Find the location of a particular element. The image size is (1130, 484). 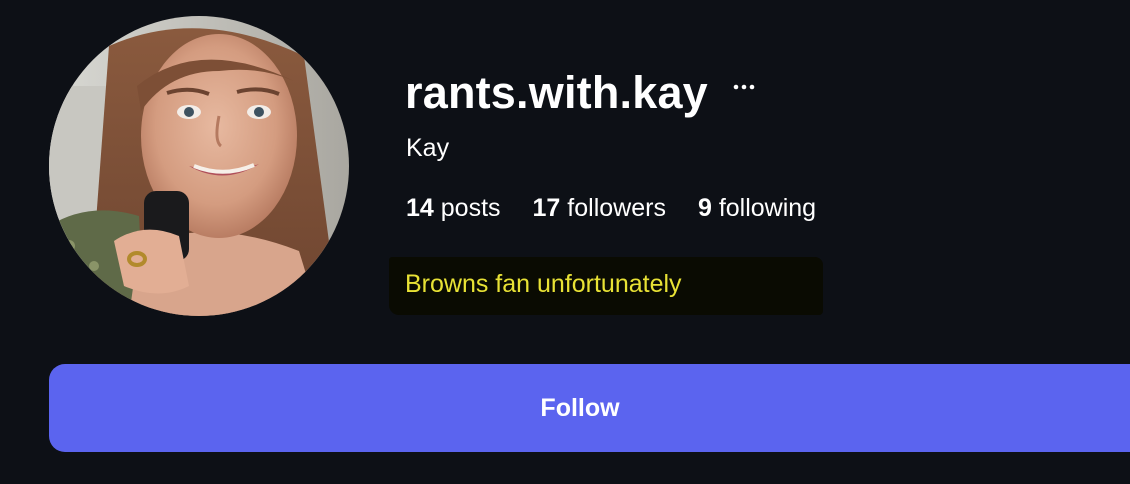

followers-label: followers is located at coordinates (616, 208).